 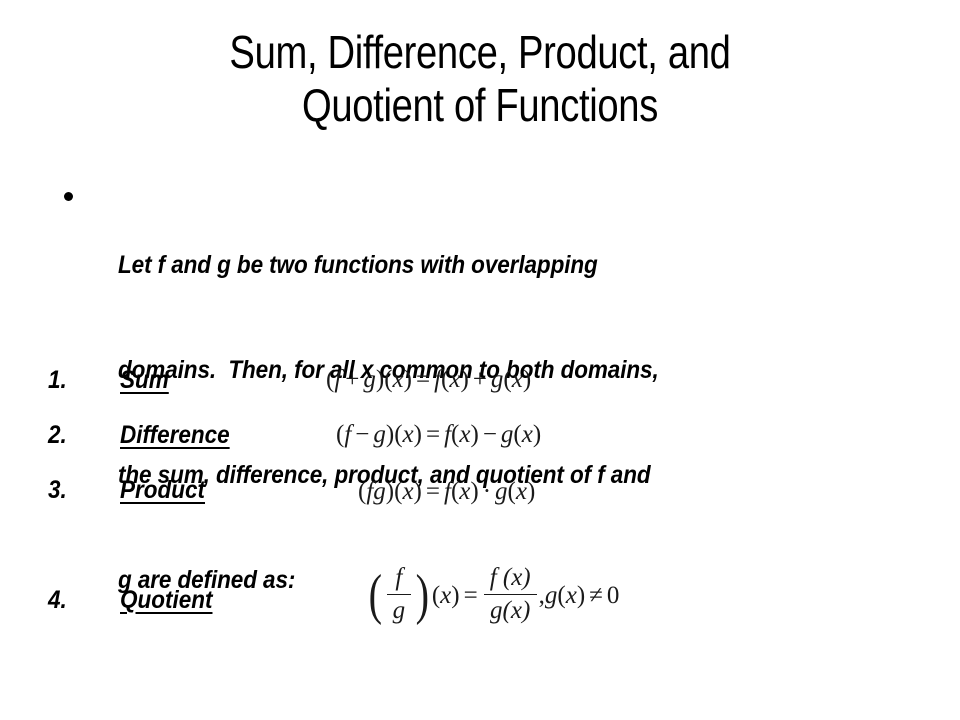 I want to click on eq-prod-rhs-gx-close: ), so click(x=531, y=491).